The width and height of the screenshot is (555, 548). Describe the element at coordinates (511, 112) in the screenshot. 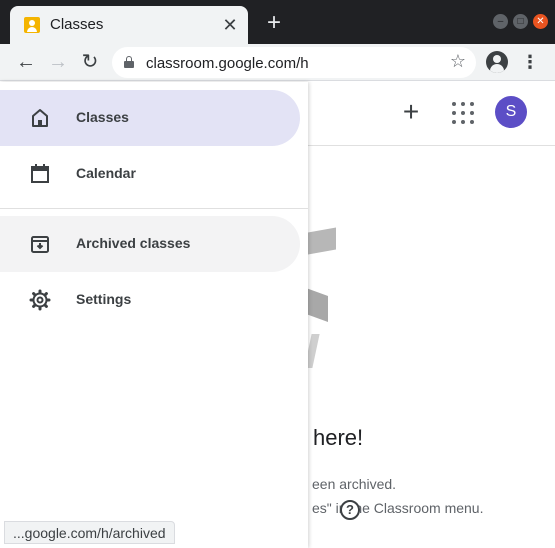

I see `account-avatar: S` at that location.